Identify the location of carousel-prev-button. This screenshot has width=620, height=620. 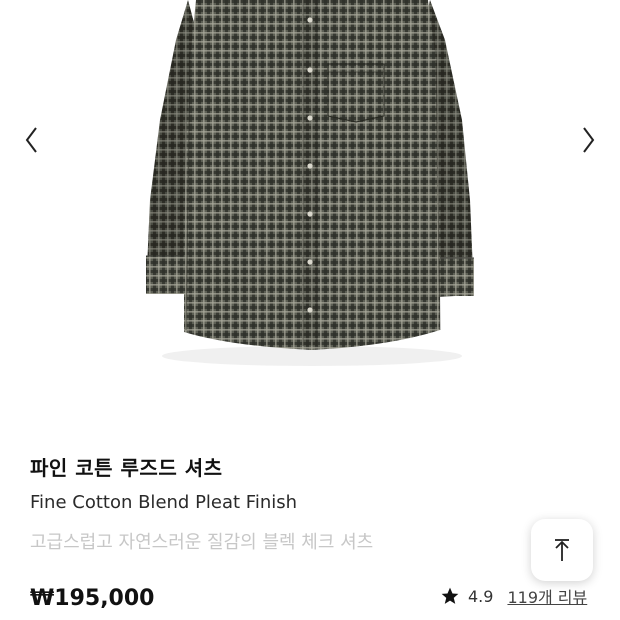
(32, 140).